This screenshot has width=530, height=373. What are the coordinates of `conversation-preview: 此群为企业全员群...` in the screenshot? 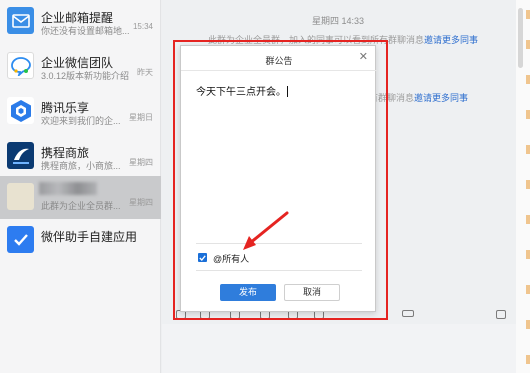 It's located at (81, 206).